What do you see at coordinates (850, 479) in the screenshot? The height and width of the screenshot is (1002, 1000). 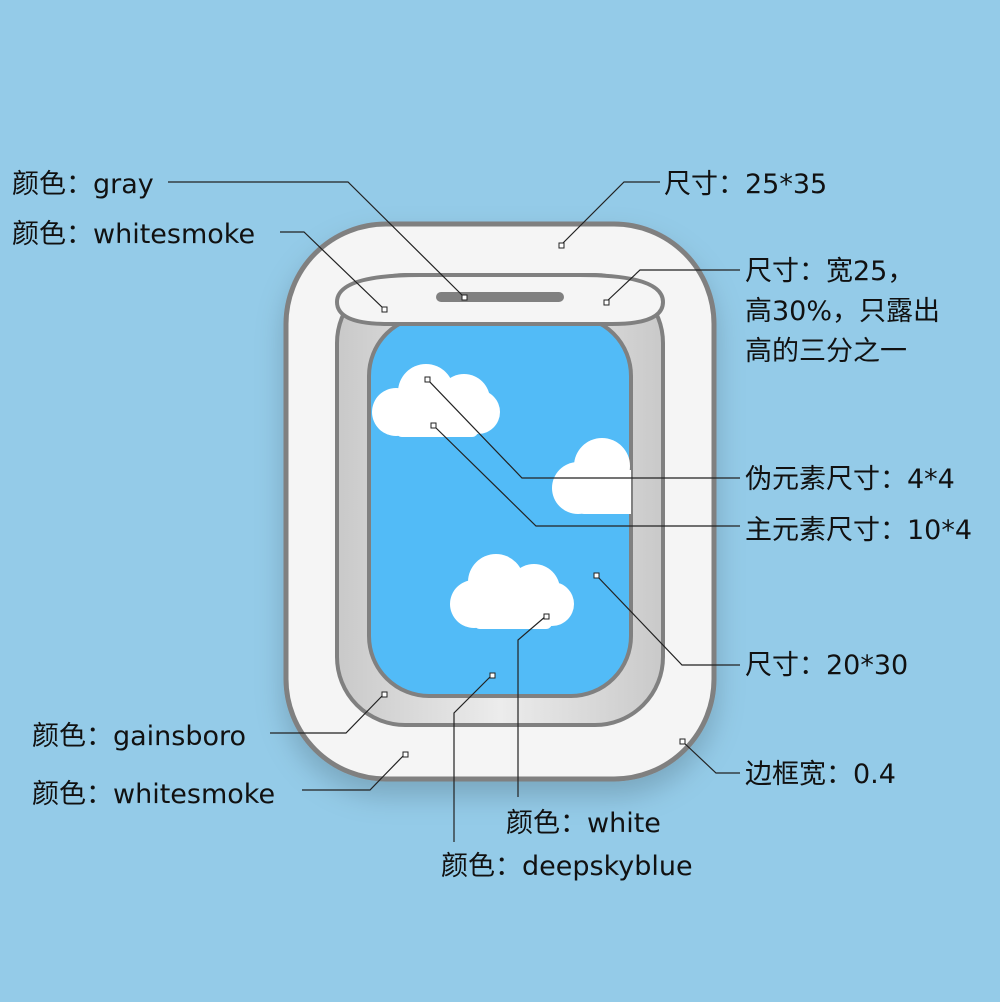 I see `label-pseudo-size: 伪元素尺寸：4*4` at bounding box center [850, 479].